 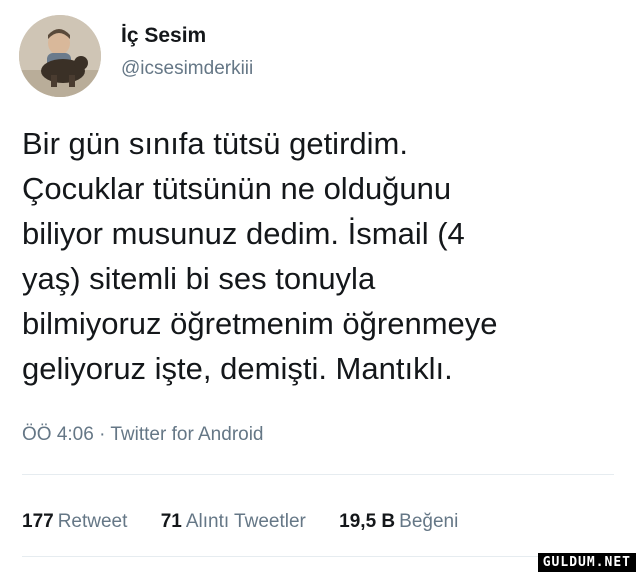 I want to click on retweets-label: Retweet, so click(x=92, y=521).